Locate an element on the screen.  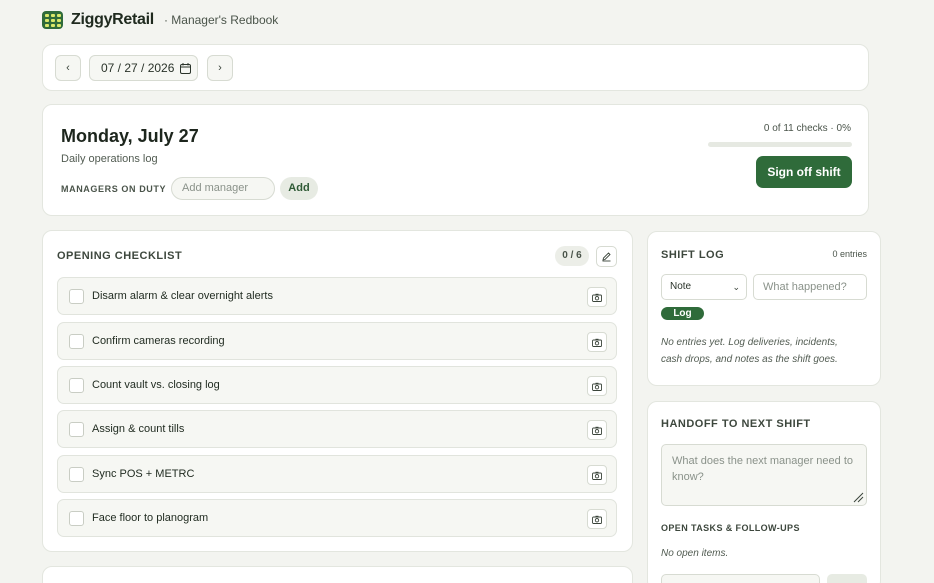
checklist-item: Disarm alarm & clear overnight alerts is located at coordinates (337, 296).